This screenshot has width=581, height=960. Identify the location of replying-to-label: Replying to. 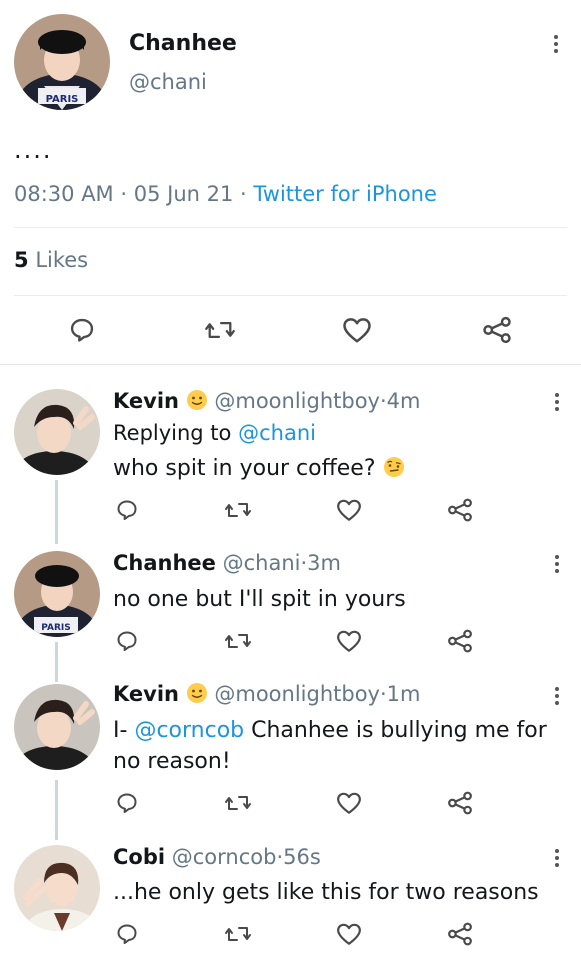
(172, 433).